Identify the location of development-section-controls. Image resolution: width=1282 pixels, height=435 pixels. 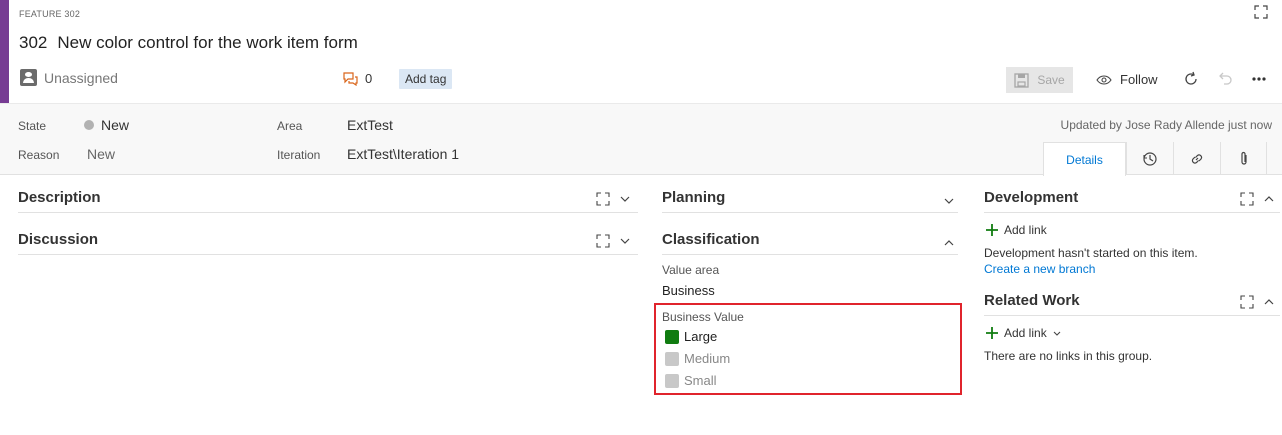
(1257, 199).